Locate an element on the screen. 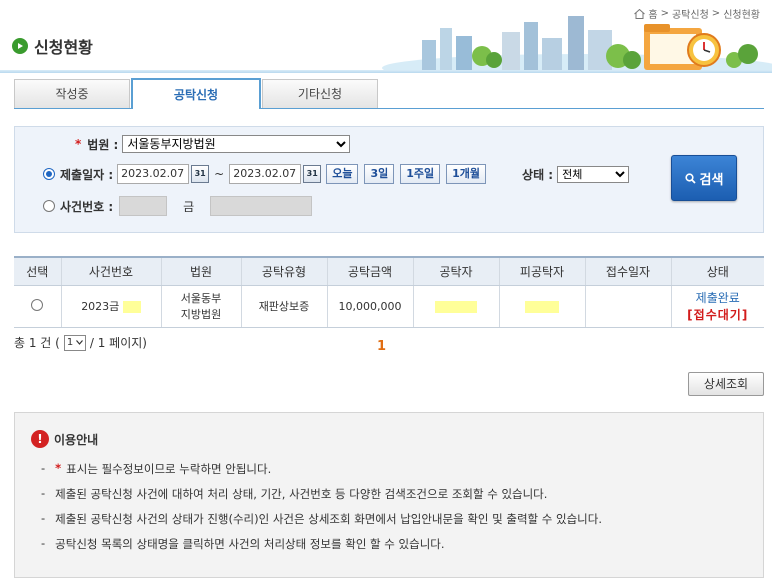 Image resolution: width=772 pixels, height=586 pixels. col-header-status: 상태 is located at coordinates (717, 271).